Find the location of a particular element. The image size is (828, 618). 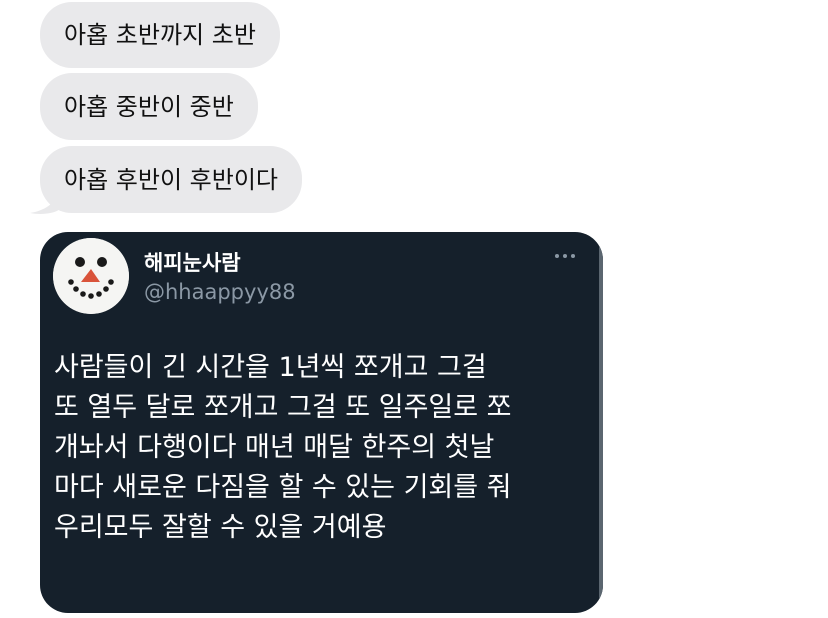

message-bubble: 아홉 초반까지 초반 is located at coordinates (160, 35).